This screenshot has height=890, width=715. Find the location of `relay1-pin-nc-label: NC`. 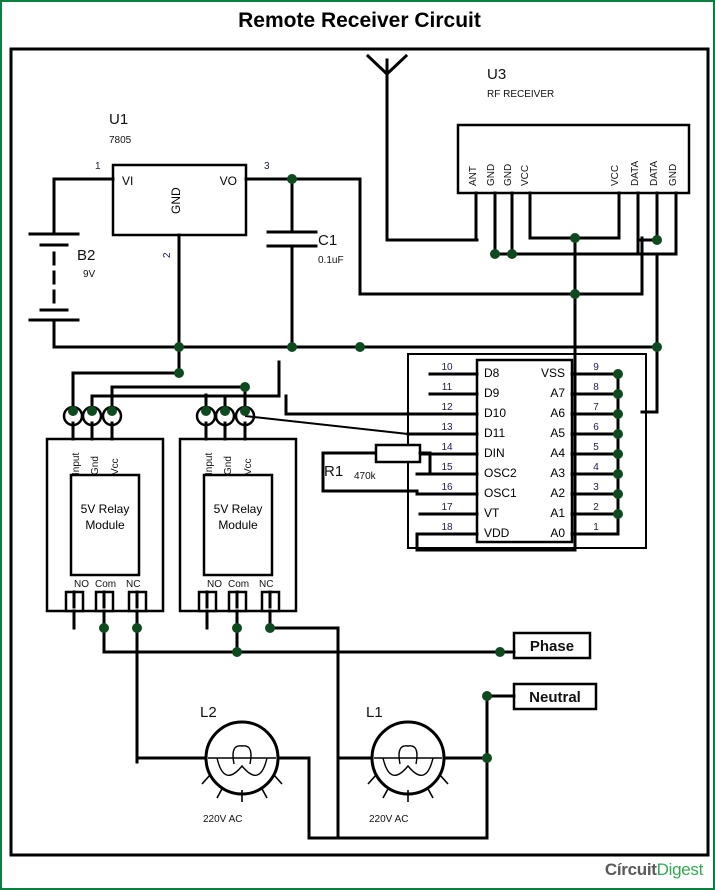

relay1-pin-nc-label: NC is located at coordinates (133, 584).